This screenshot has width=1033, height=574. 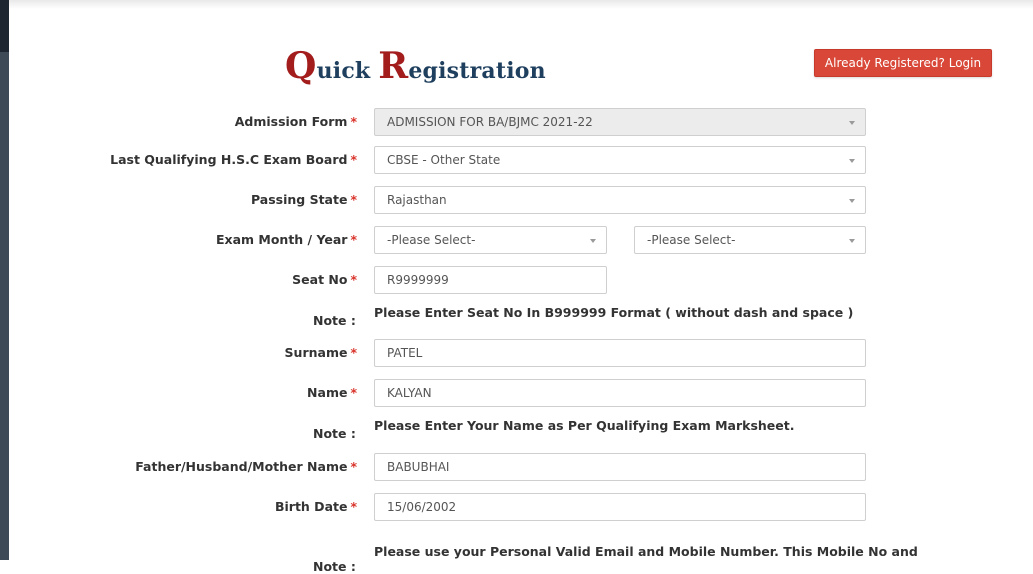 I want to click on seat-no-value: R9999999, so click(x=418, y=280).